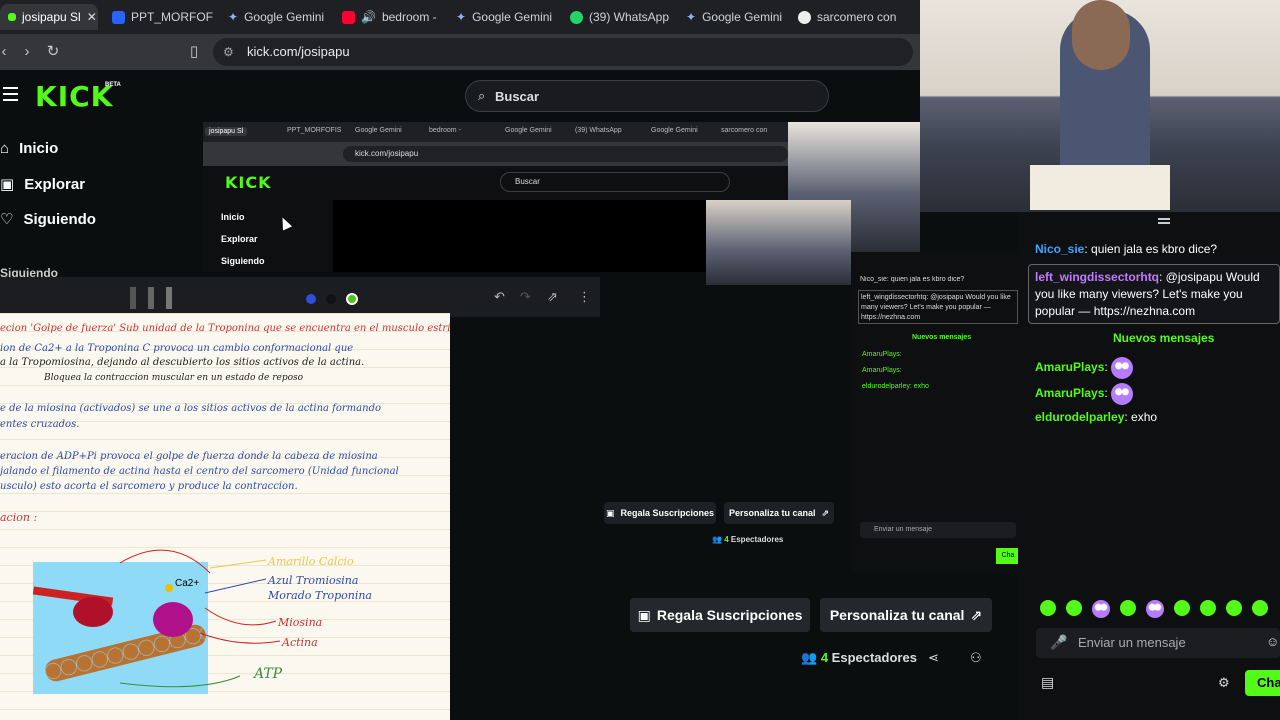  What do you see at coordinates (49, 17) in the screenshot?
I see `tab-josipapu: josipapu Sl ✕` at bounding box center [49, 17].